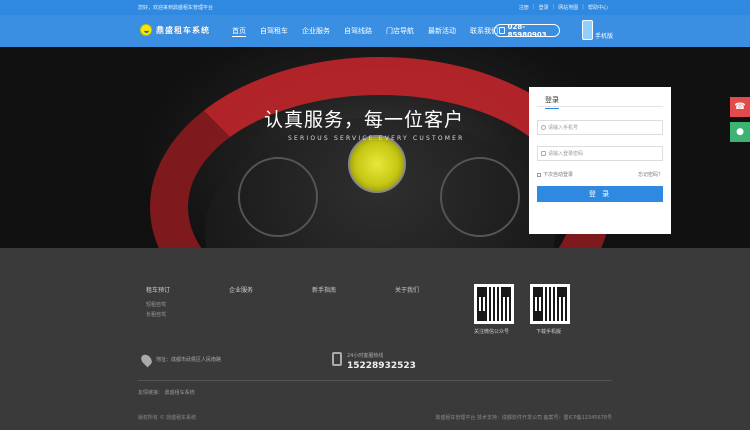 Image resolution: width=750 pixels, height=430 pixels. I want to click on footer-column-enterprise: 企业服务, so click(241, 289).